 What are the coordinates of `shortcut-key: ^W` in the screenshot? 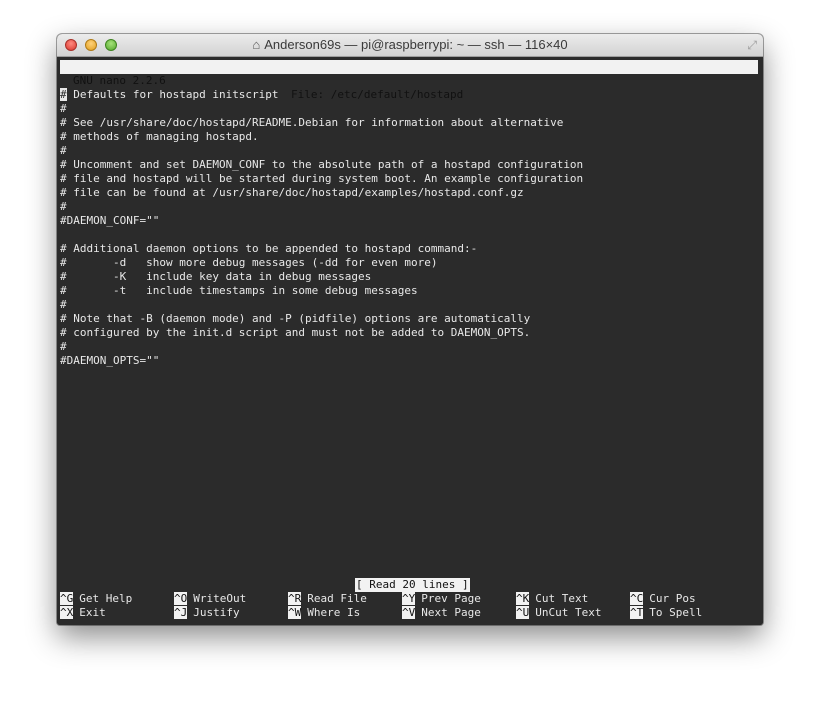 It's located at (295, 612).